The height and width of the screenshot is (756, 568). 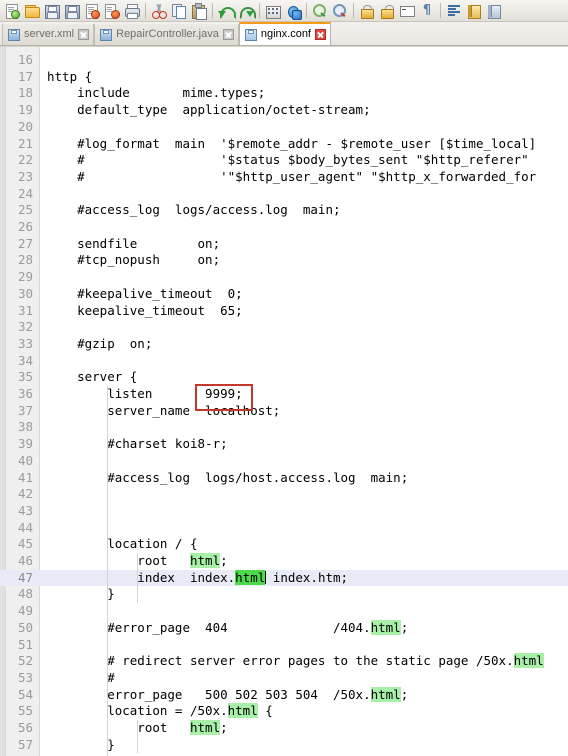 I want to click on indent-guide, so click(x=138, y=578).